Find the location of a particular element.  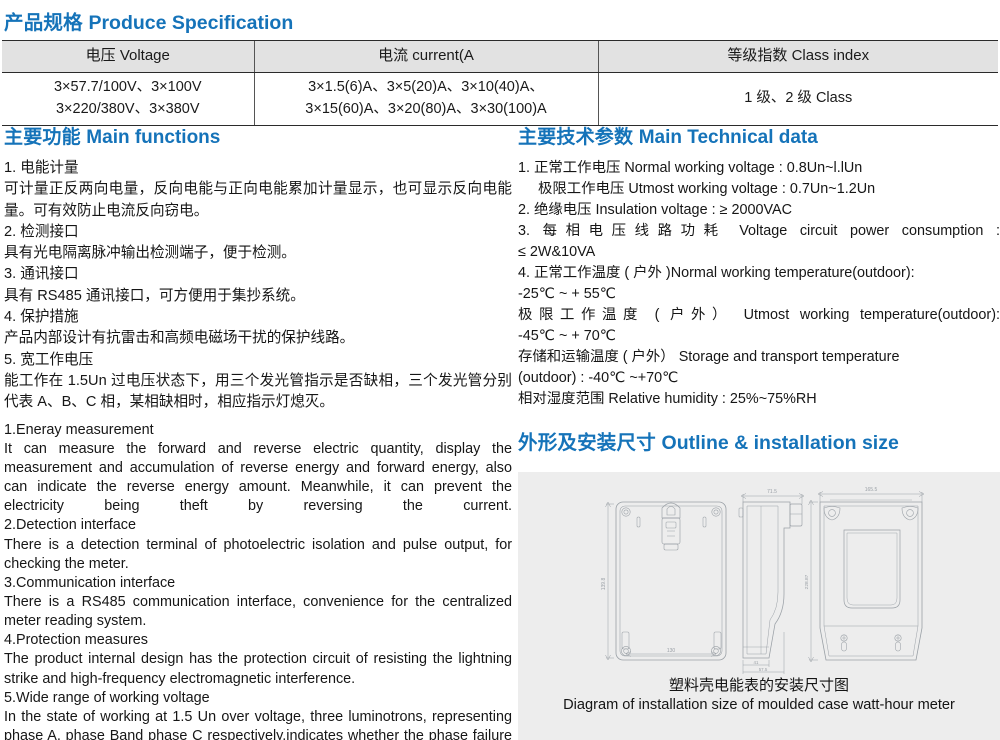

cell-class-index: 1 级、2 级 Class is located at coordinates (797, 99).